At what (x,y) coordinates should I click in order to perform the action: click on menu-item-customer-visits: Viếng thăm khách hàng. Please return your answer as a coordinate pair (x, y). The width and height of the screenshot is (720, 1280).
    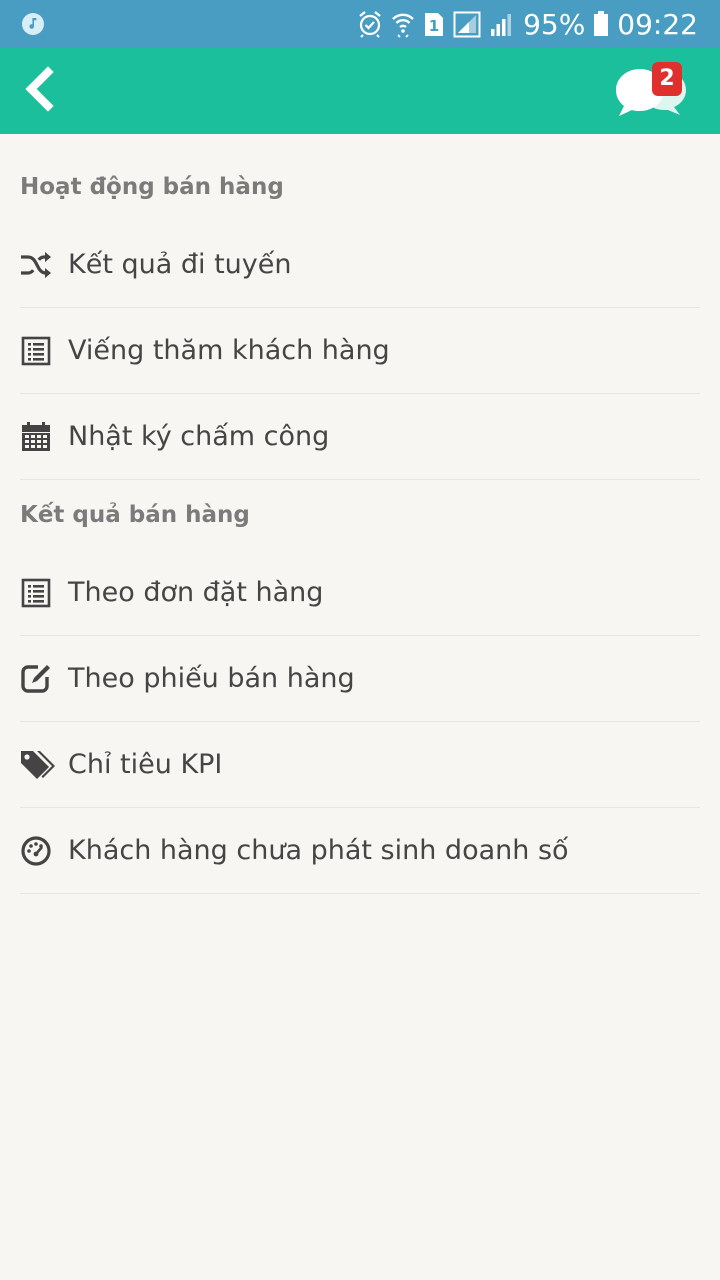
    Looking at the image, I should click on (360, 351).